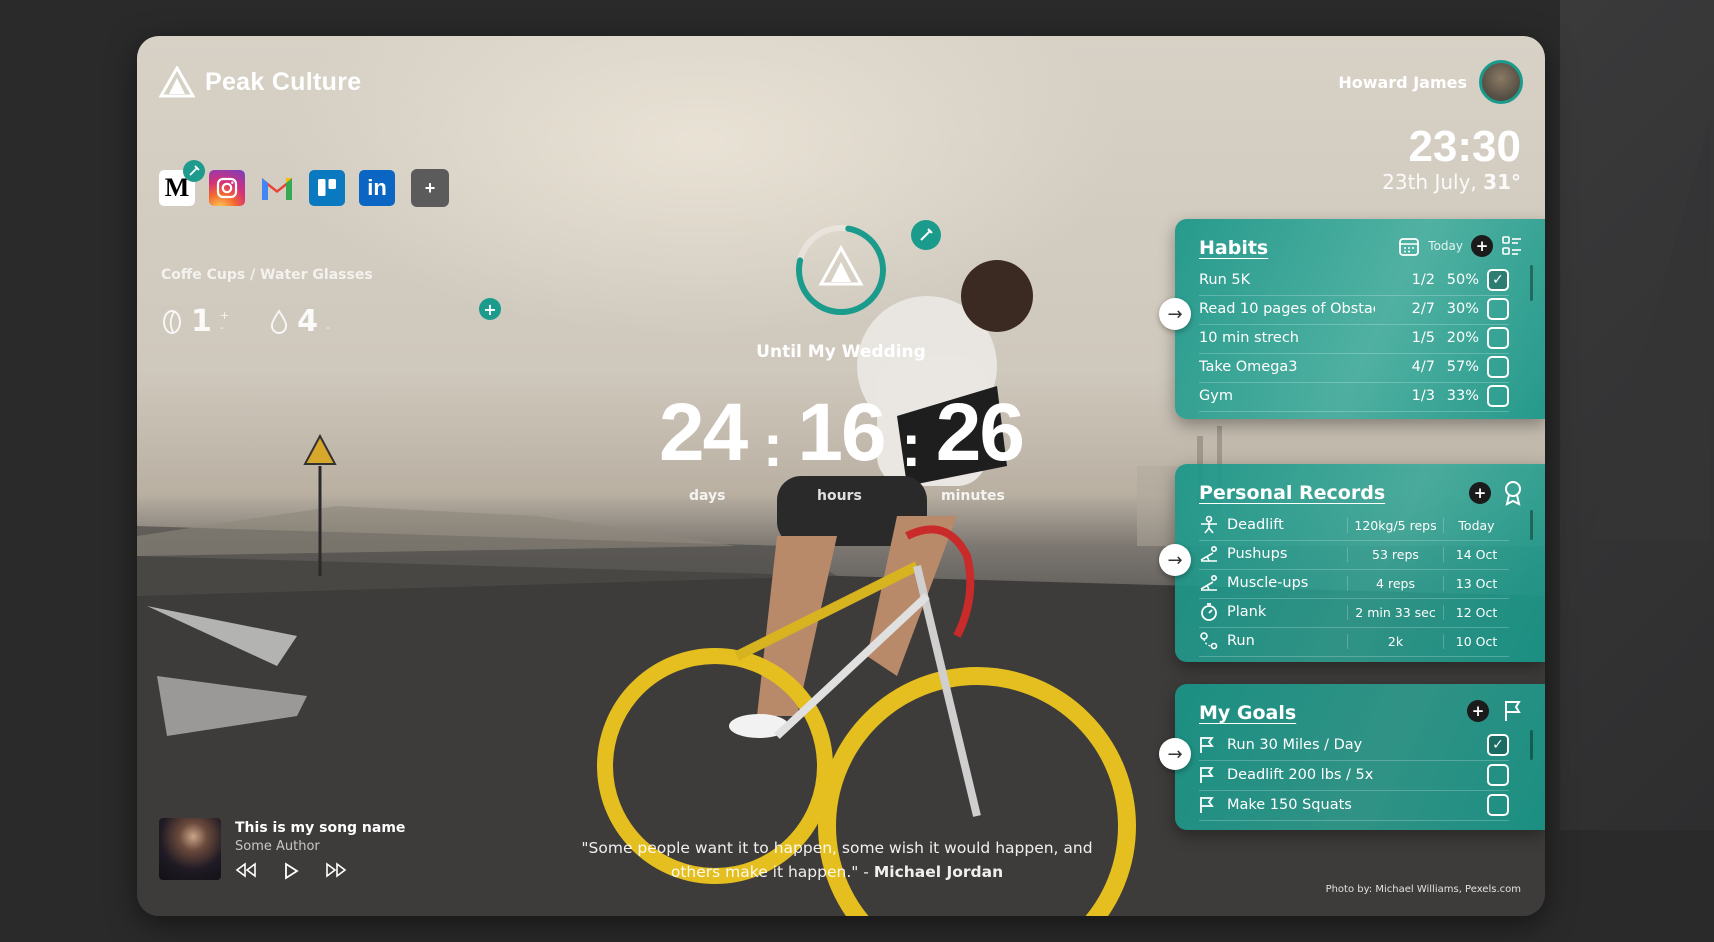 The width and height of the screenshot is (1714, 942). Describe the element at coordinates (1480, 493) in the screenshot. I see `add-record-icon: +` at that location.